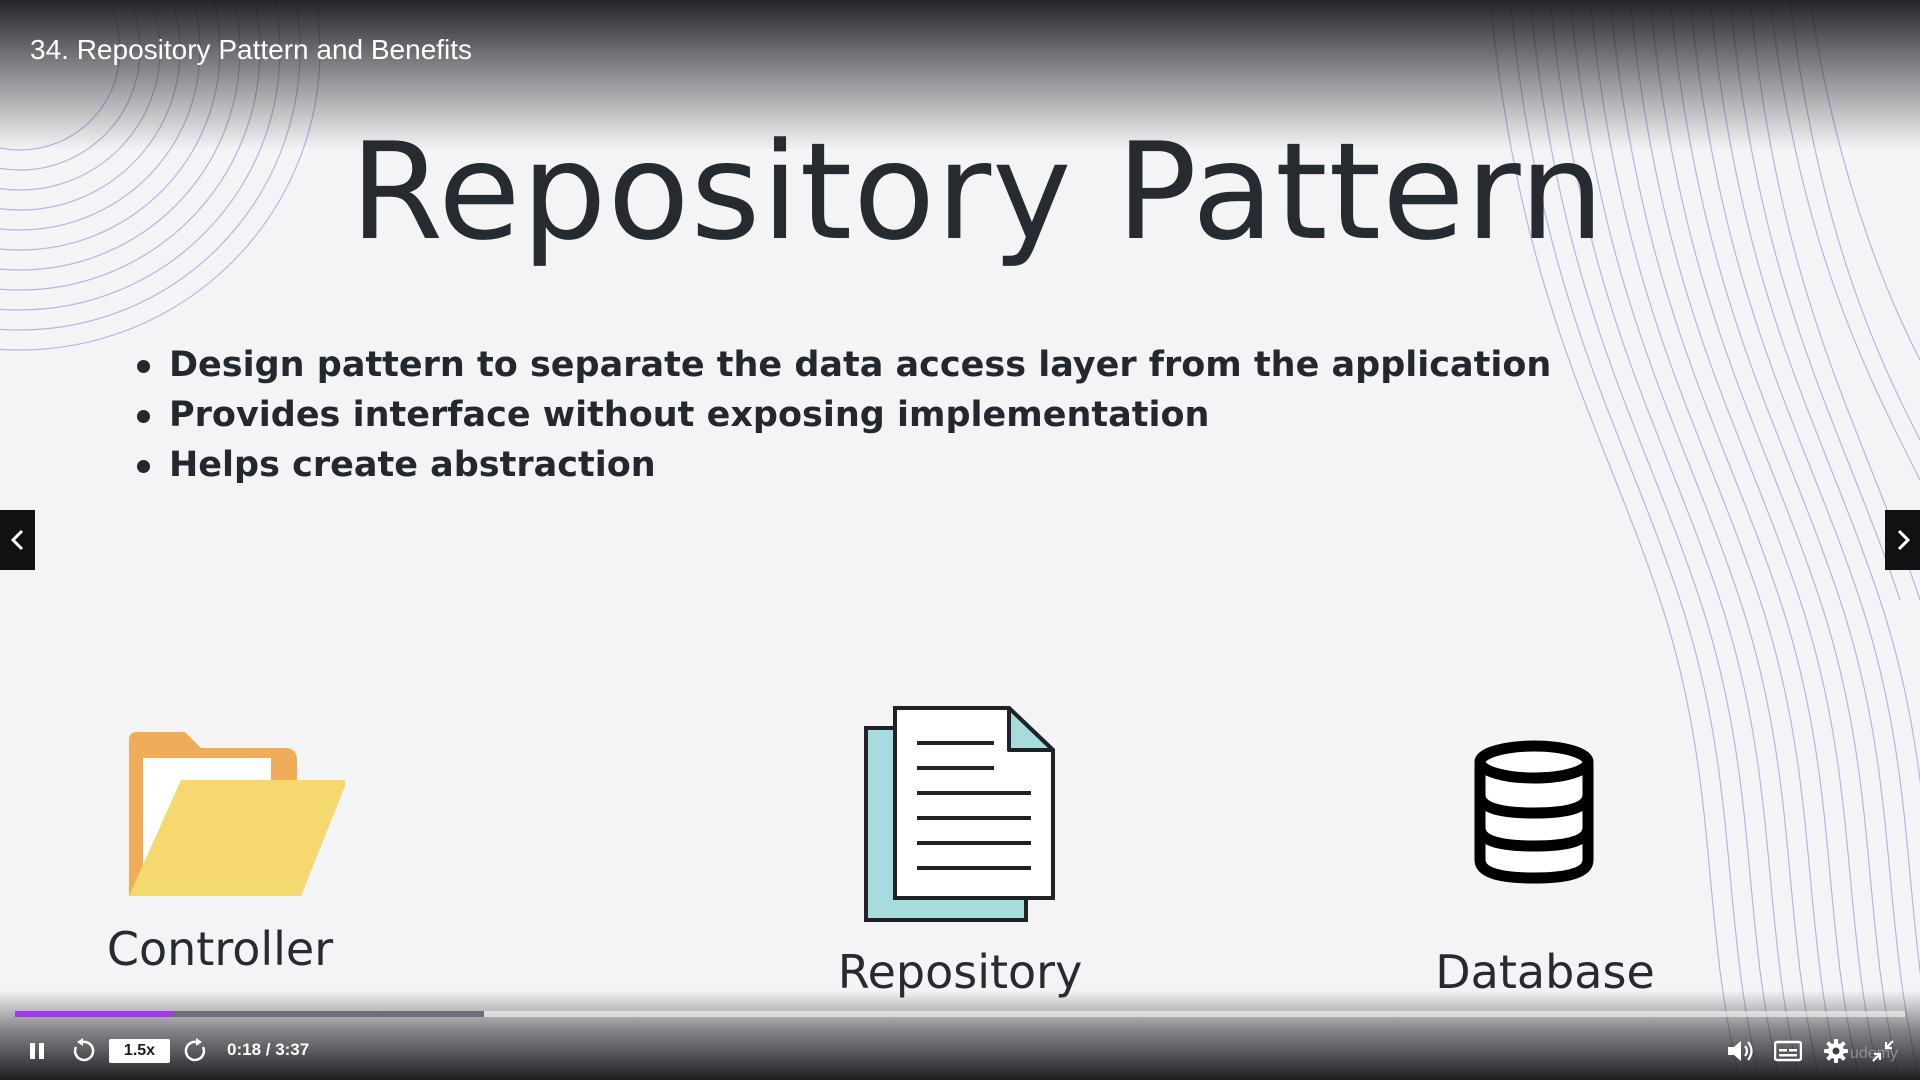 This screenshot has height=1080, width=1920. What do you see at coordinates (960, 1035) in the screenshot?
I see `controls-overlay` at bounding box center [960, 1035].